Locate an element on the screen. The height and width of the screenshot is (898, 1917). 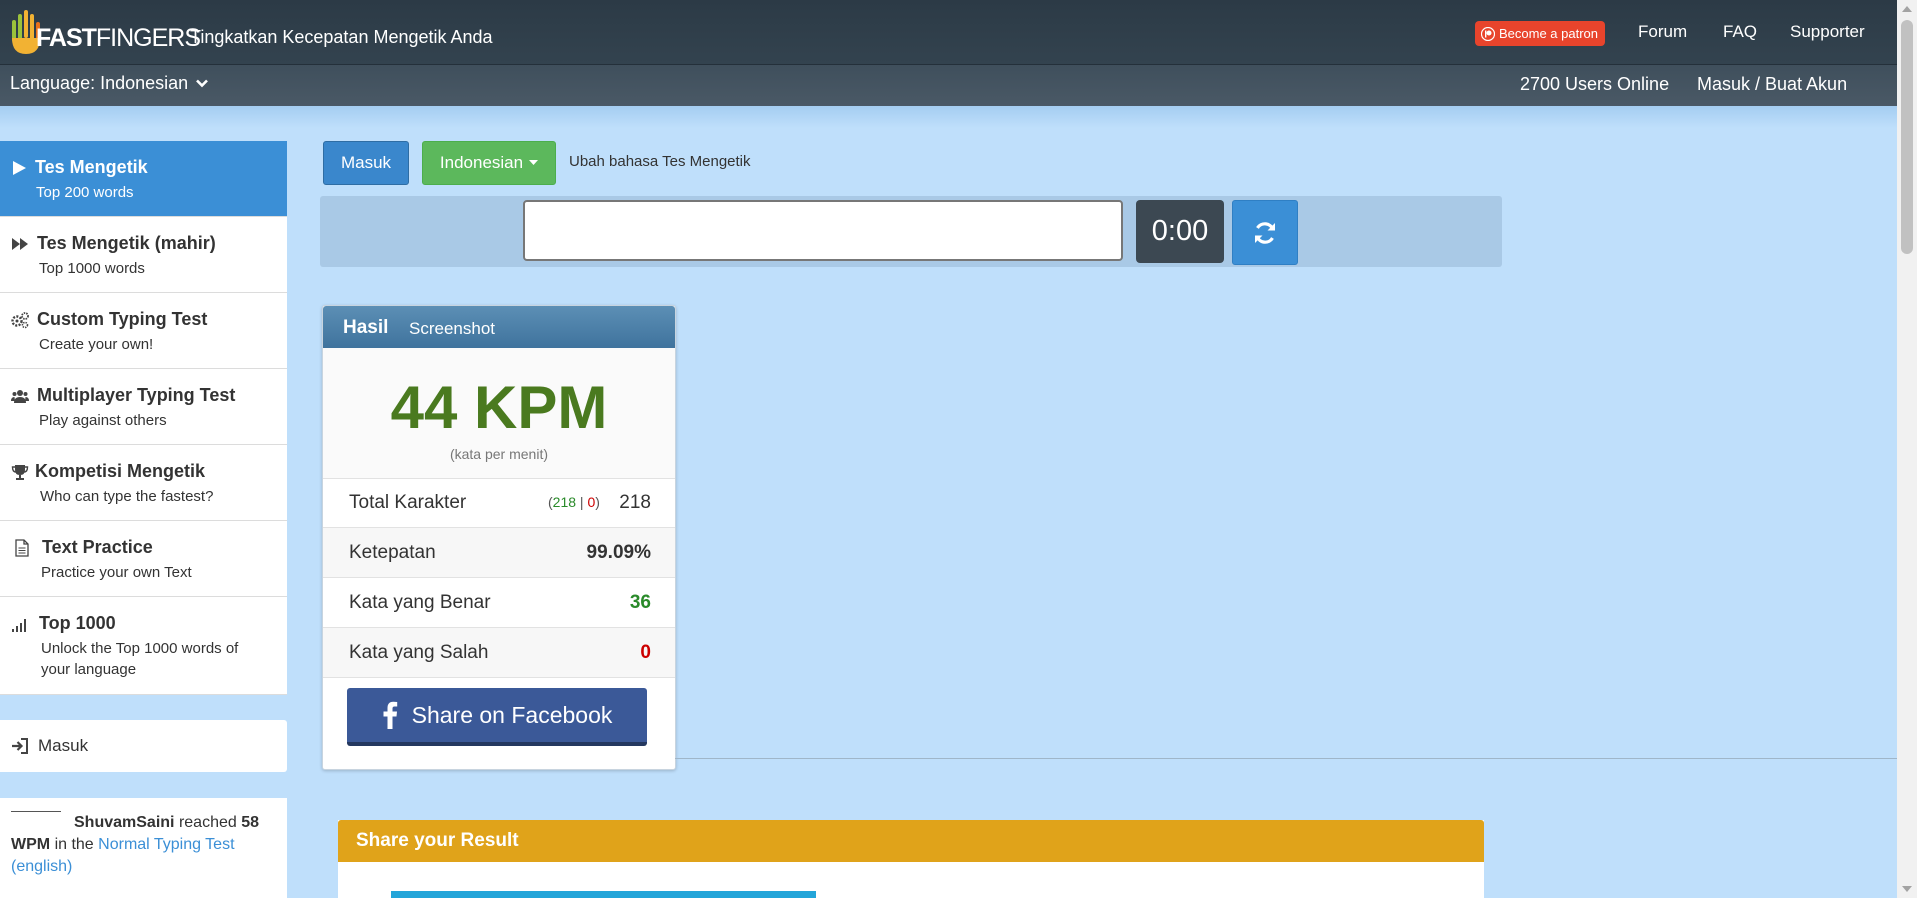
correct-words-value: 36 is located at coordinates (640, 602).